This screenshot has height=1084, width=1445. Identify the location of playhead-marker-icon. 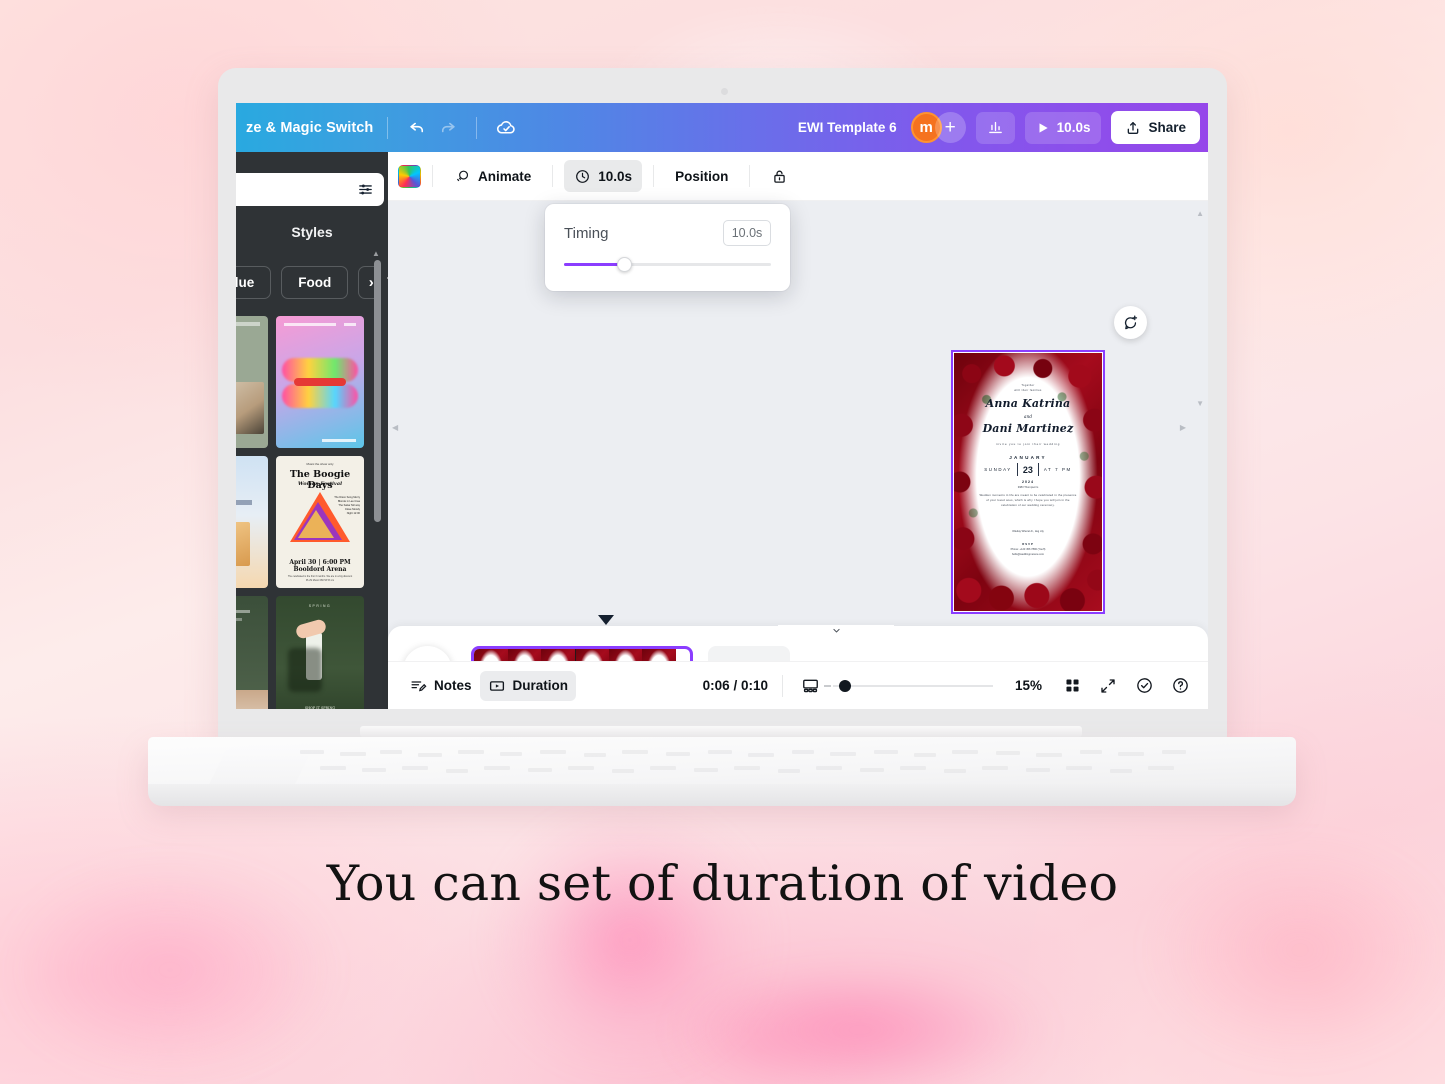
(606, 620).